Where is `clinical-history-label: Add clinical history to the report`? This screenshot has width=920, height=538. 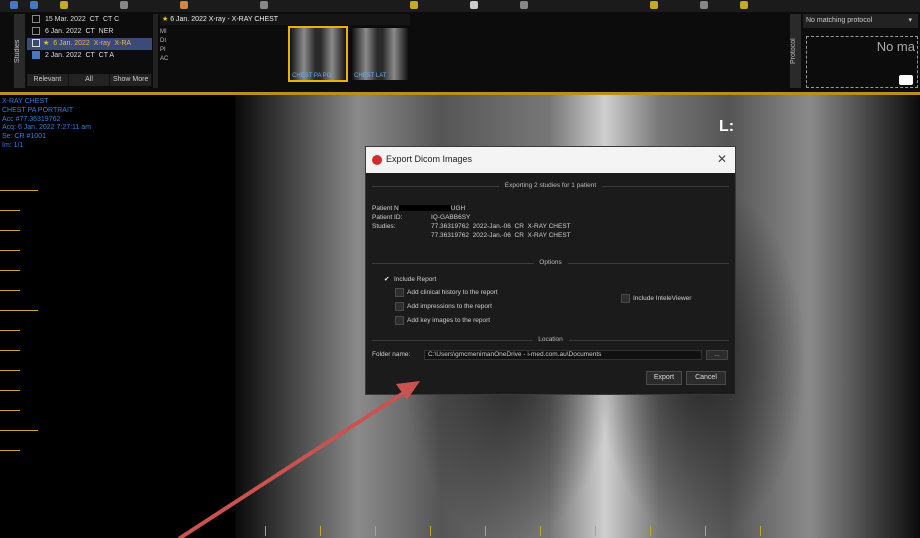 clinical-history-label: Add clinical history to the report is located at coordinates (452, 293).